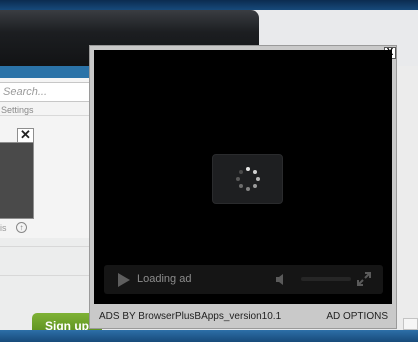  What do you see at coordinates (357, 316) in the screenshot?
I see `ad-options-link: AD OPTIONS` at bounding box center [357, 316].